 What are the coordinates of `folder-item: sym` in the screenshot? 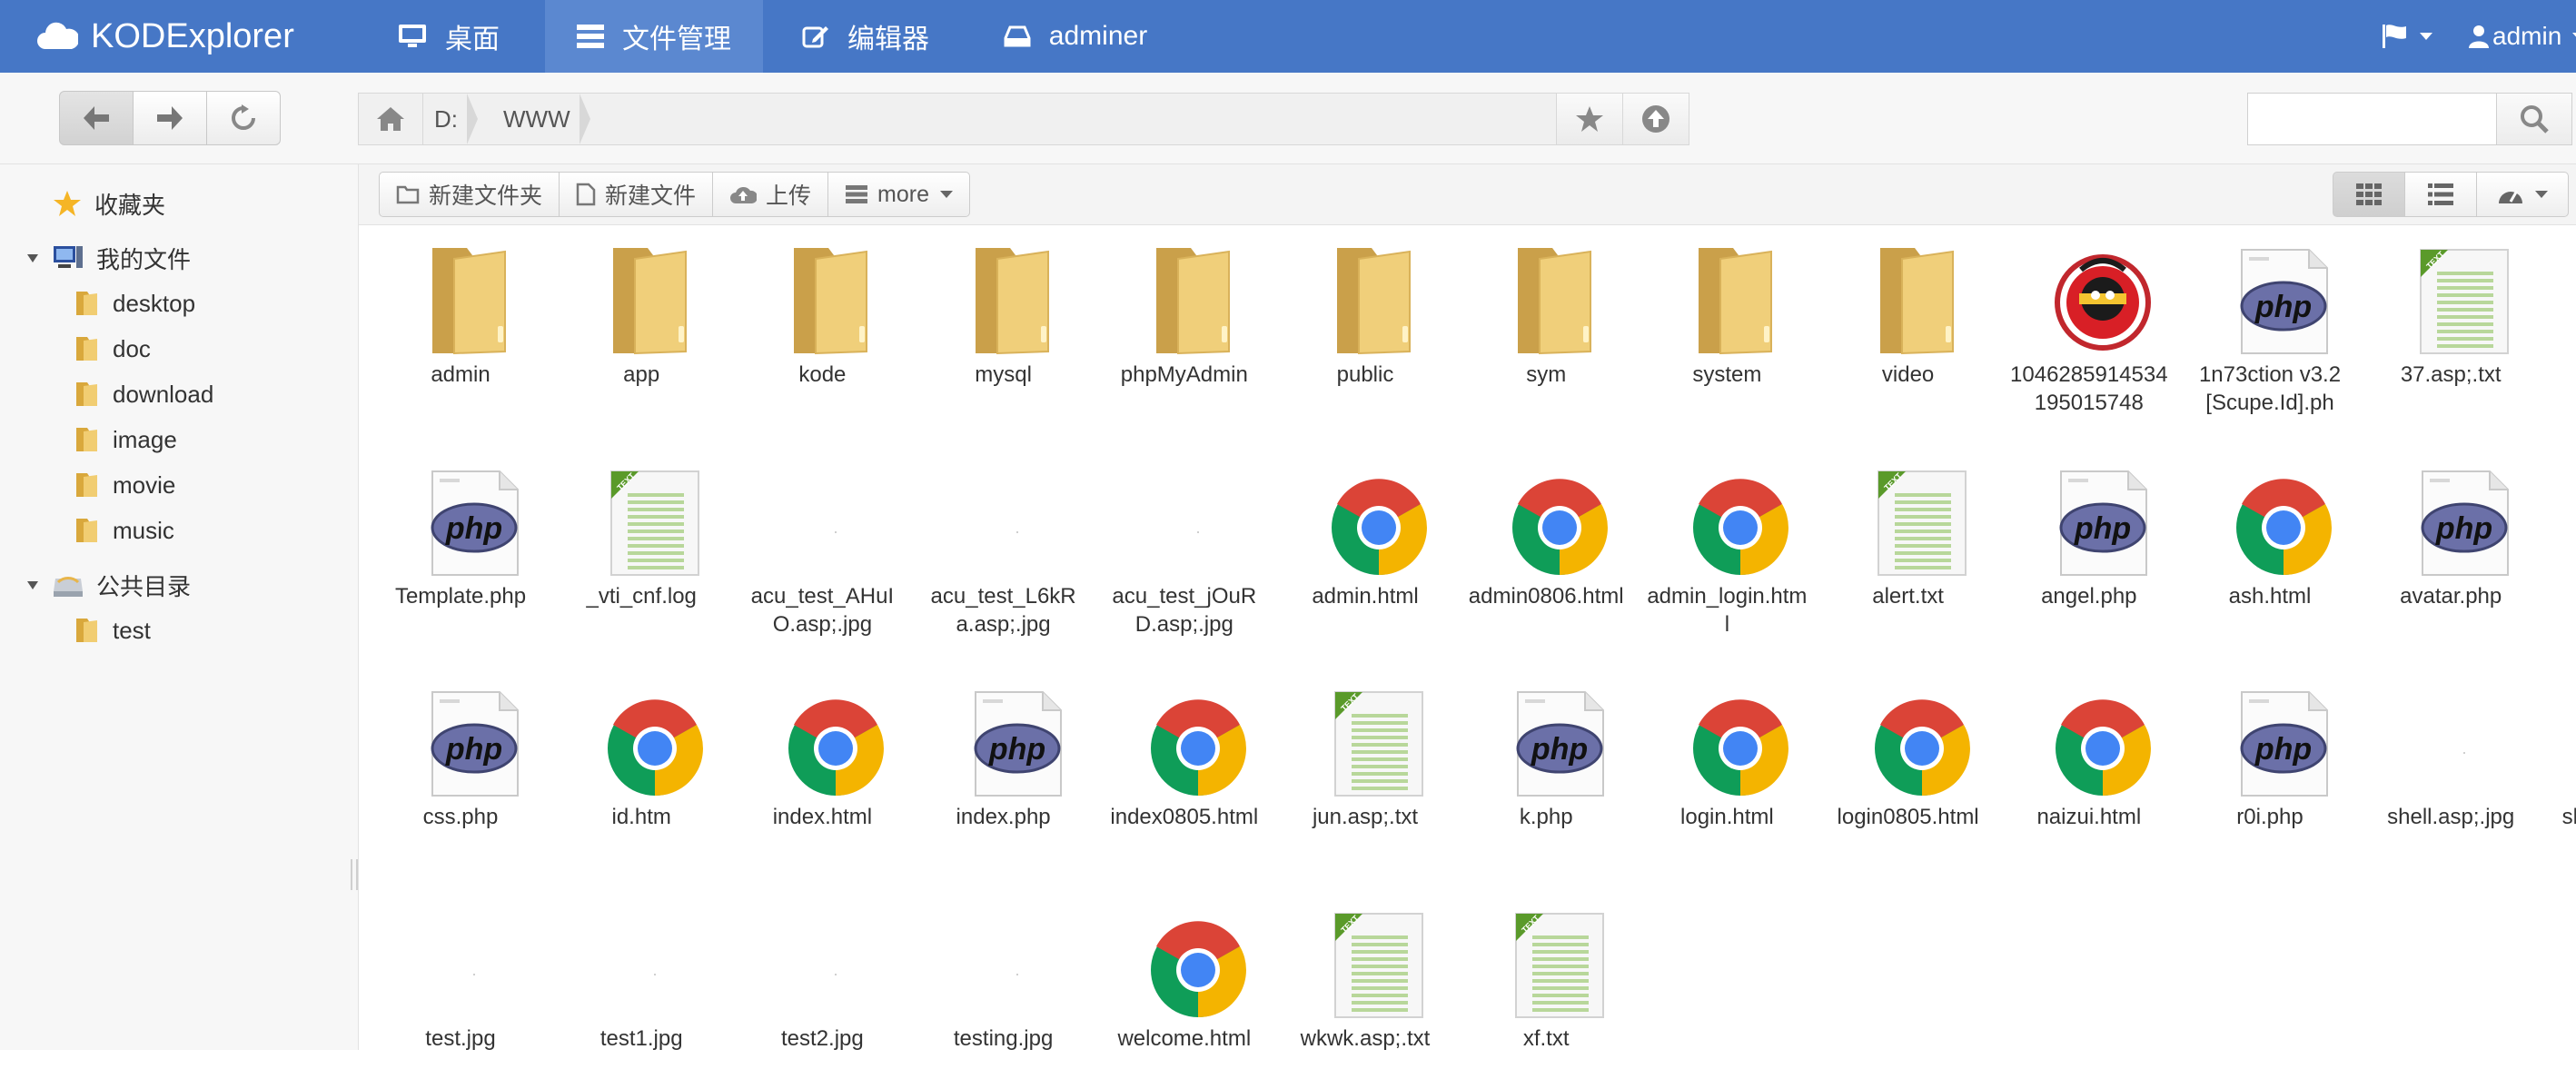 It's located at (1546, 319).